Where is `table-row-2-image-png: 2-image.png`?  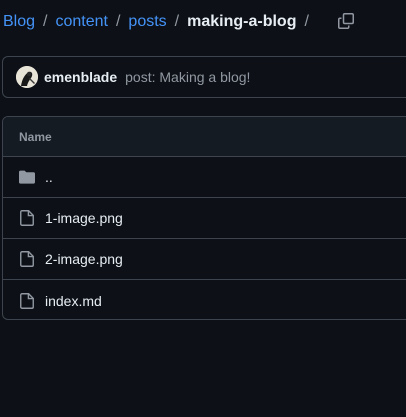
table-row-2-image-png: 2-image.png is located at coordinates (204, 259).